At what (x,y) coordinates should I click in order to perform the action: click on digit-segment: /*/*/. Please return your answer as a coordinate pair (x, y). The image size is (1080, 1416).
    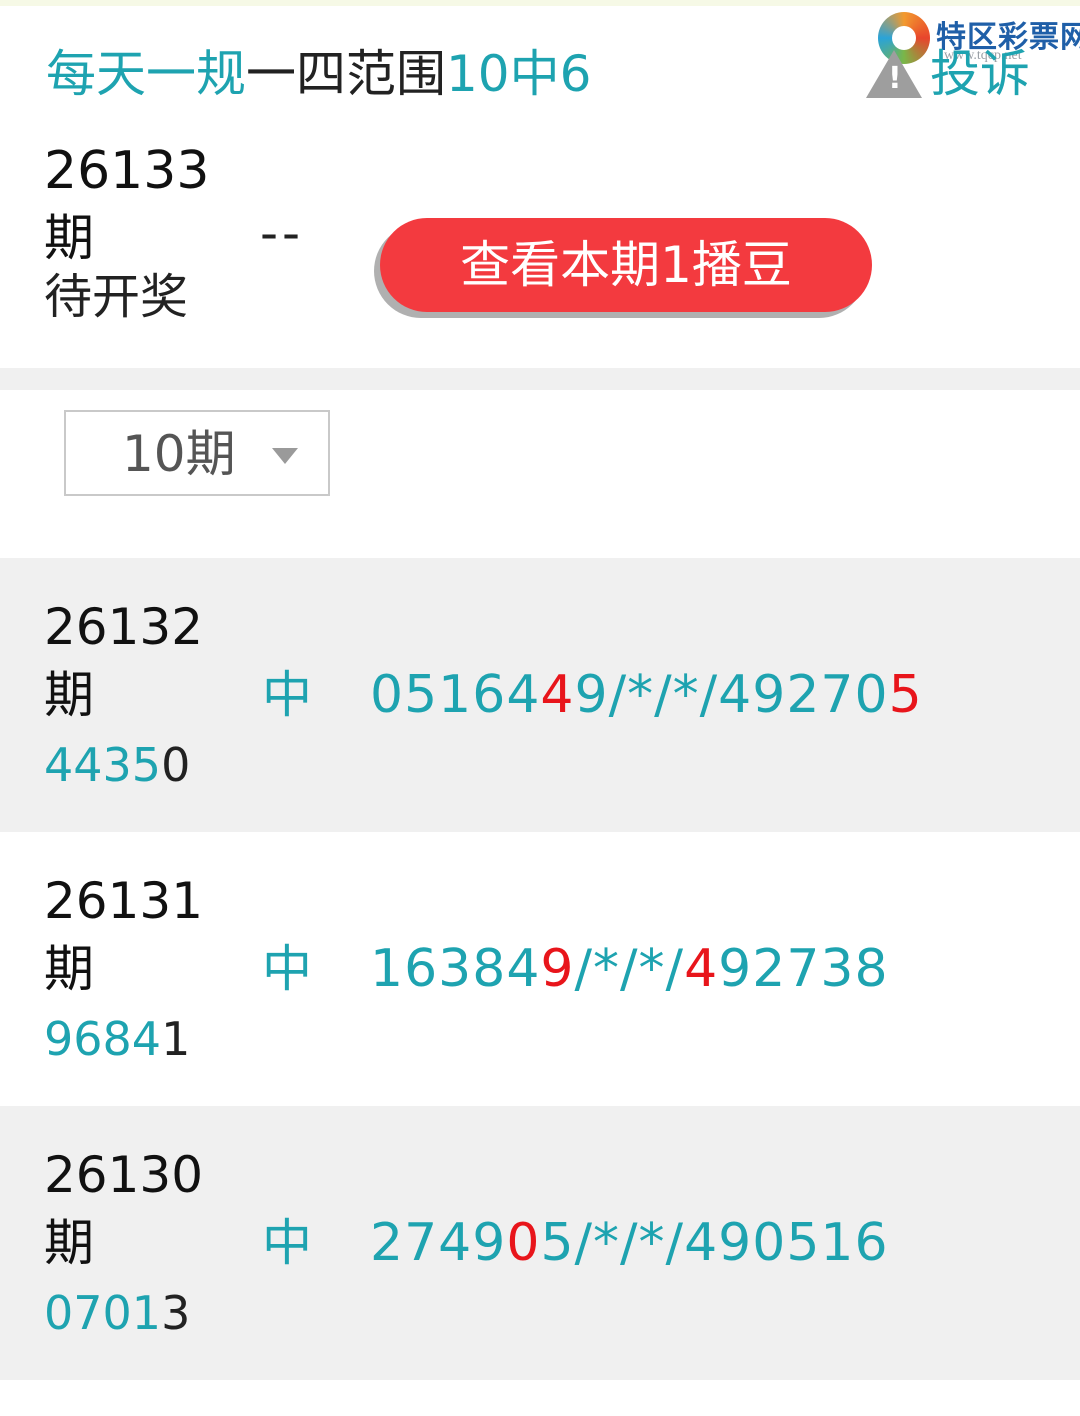
    Looking at the image, I should click on (629, 969).